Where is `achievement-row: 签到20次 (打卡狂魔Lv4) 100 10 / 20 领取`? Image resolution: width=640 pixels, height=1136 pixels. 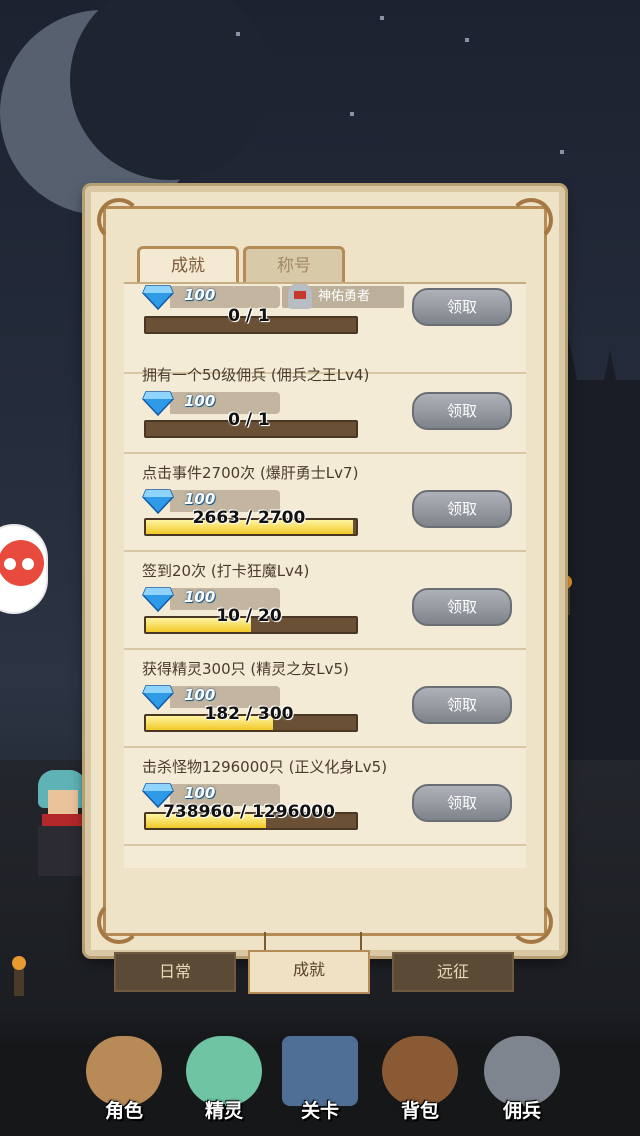
achievement-row: 签到20次 (打卡狂魔Lv4) 100 10 / 20 领取 is located at coordinates (325, 600).